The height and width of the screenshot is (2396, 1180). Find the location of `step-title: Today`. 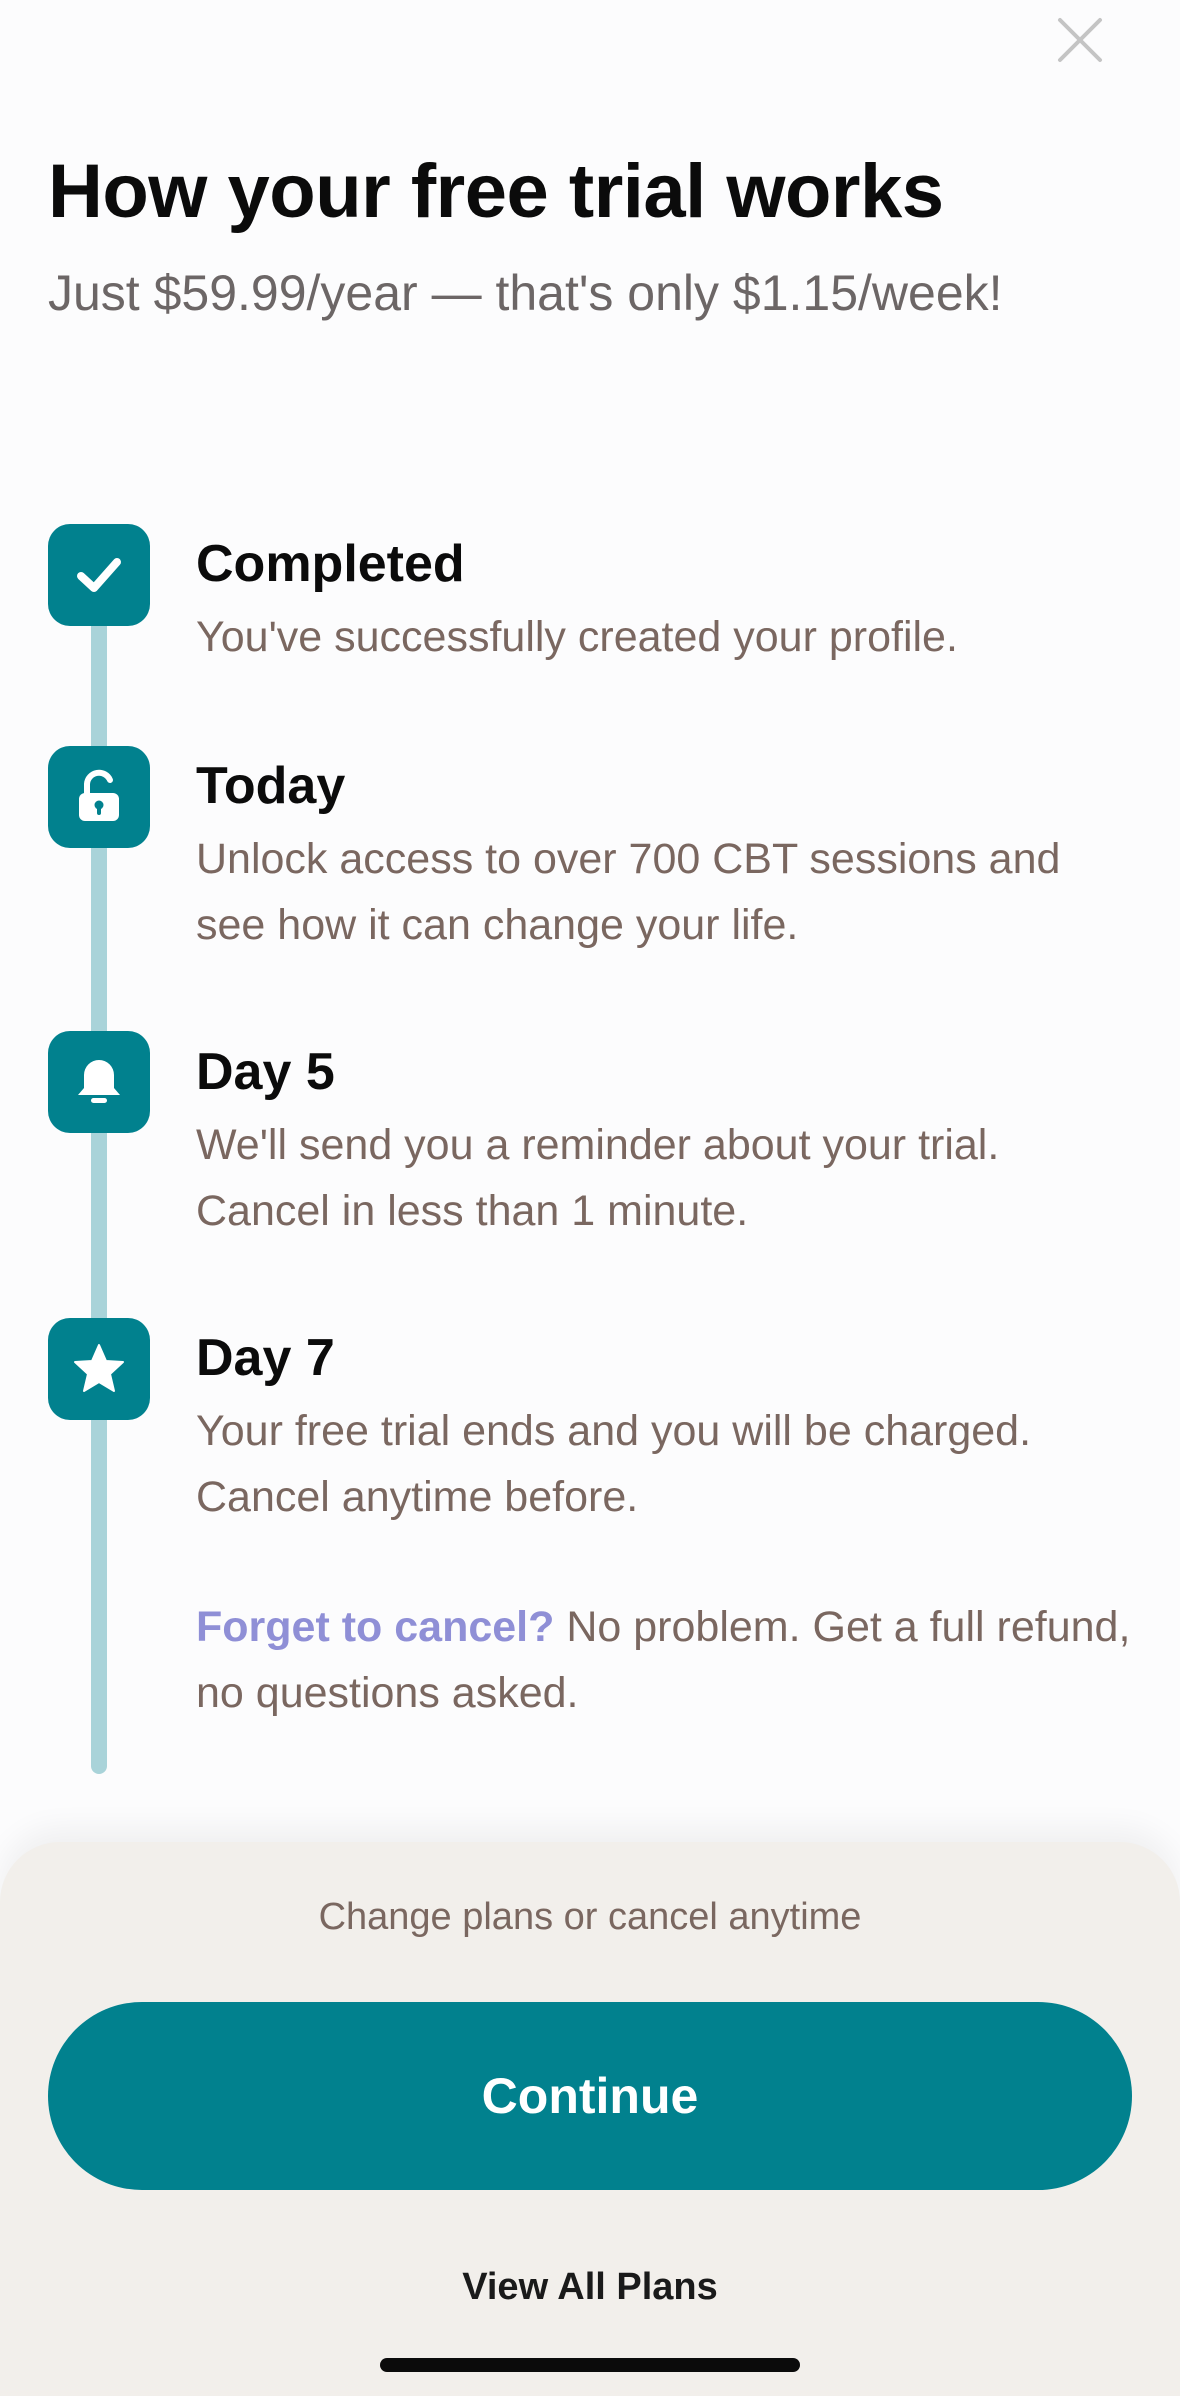

step-title: Today is located at coordinates (271, 786).